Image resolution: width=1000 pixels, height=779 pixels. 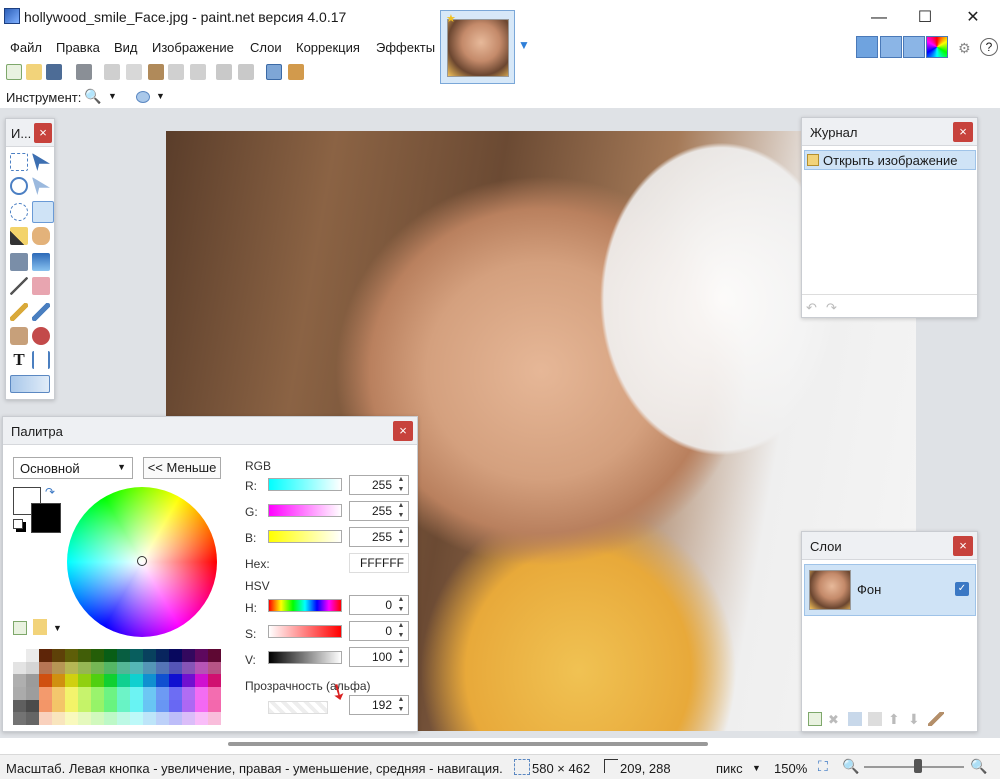 I want to click on zoom-level: 150%, so click(x=790, y=768).